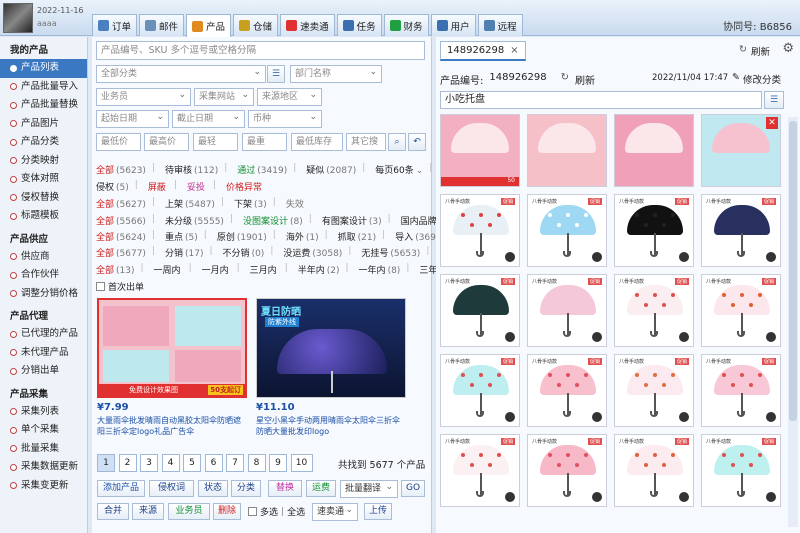  What do you see at coordinates (235, 463) in the screenshot?
I see `page-button: 7` at bounding box center [235, 463].